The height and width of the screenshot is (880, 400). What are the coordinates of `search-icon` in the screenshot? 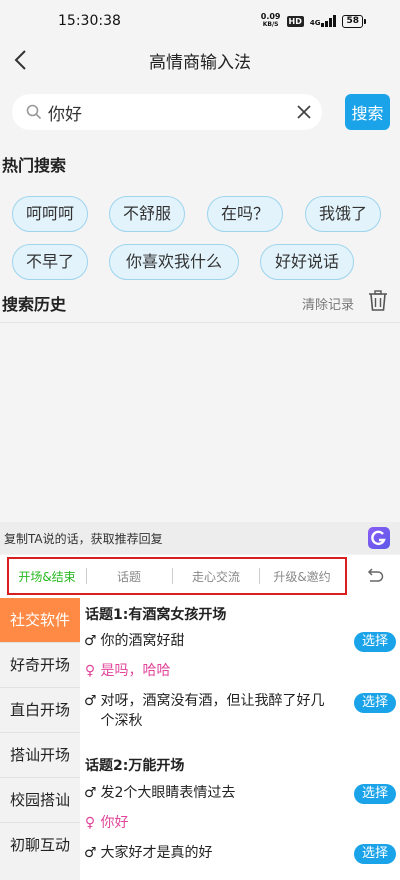 It's located at (34, 112).